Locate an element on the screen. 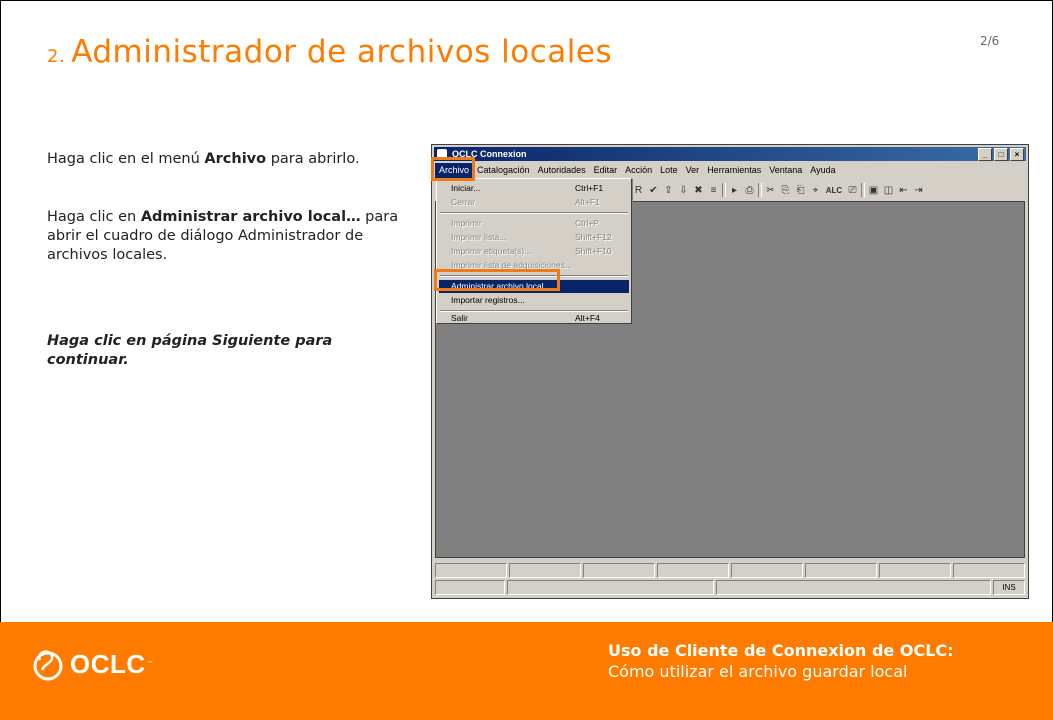 Image resolution: width=1053 pixels, height=720 pixels. oclc-logo-mark-icon is located at coordinates (48, 665).